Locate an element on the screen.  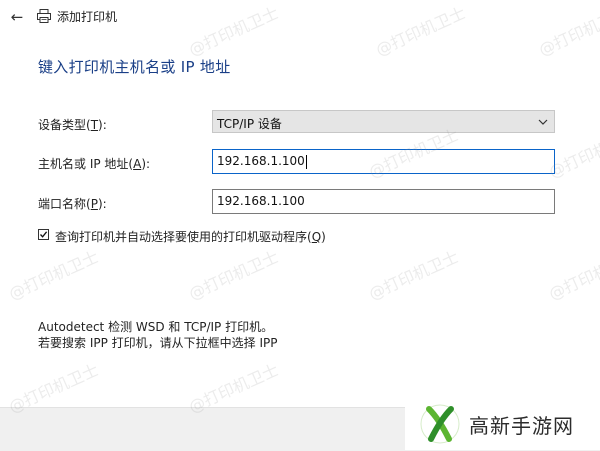
port-name-label: 端口名称(P): is located at coordinates (72, 204).